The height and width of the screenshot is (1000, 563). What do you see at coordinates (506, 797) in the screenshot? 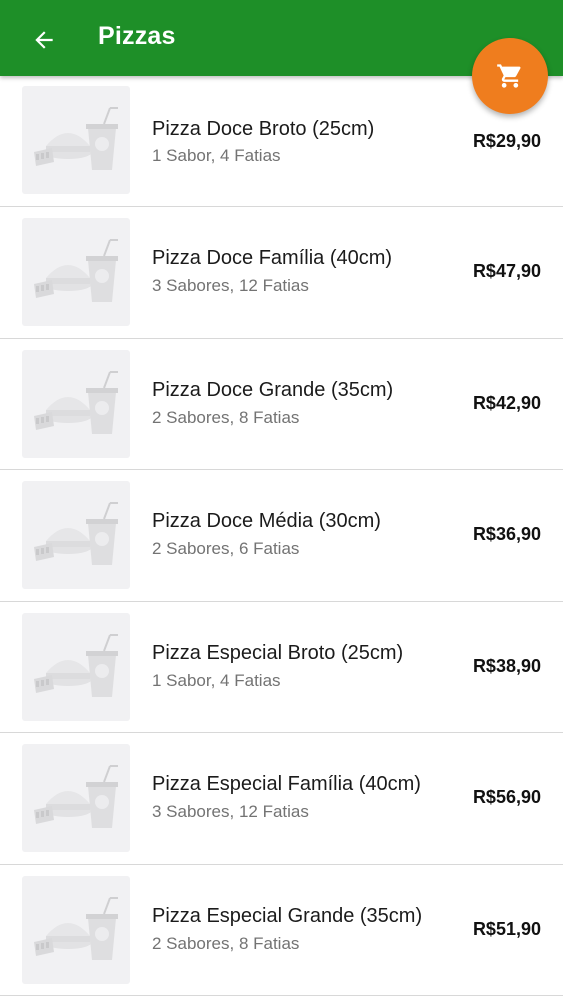
I see `product-price: R$56,90` at bounding box center [506, 797].